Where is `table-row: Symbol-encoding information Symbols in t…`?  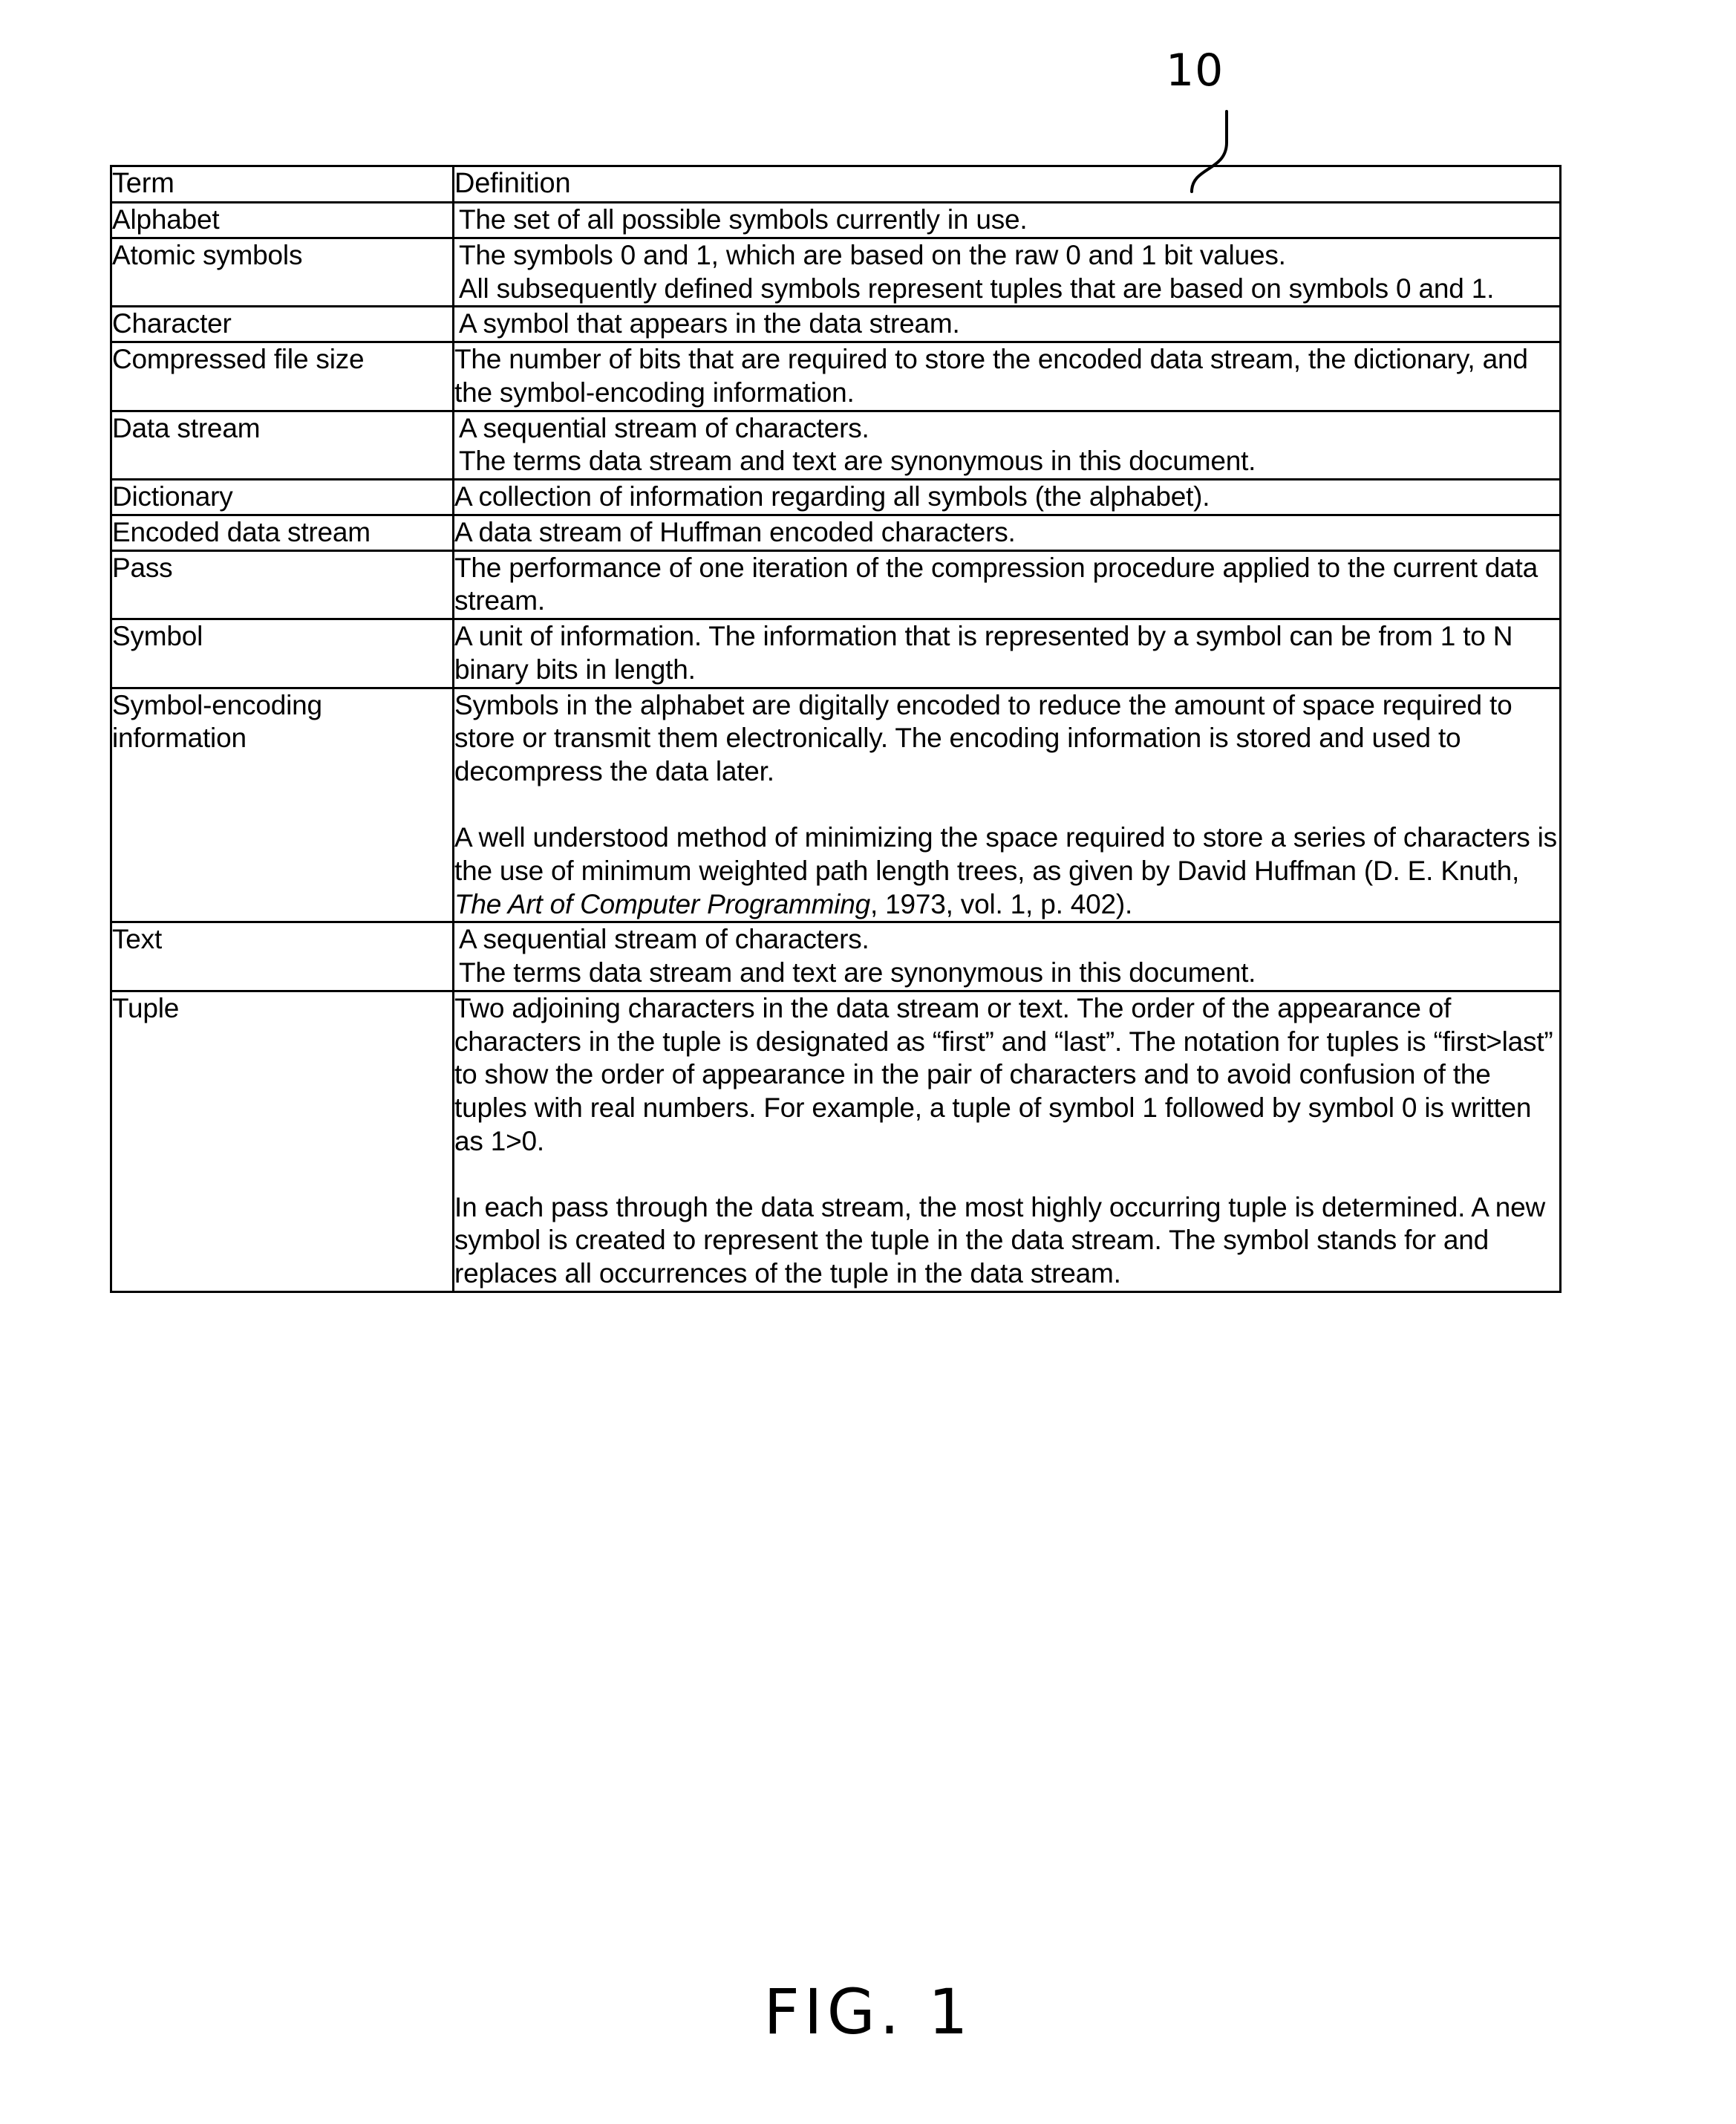 table-row: Symbol-encoding information Symbols in t… is located at coordinates (836, 805).